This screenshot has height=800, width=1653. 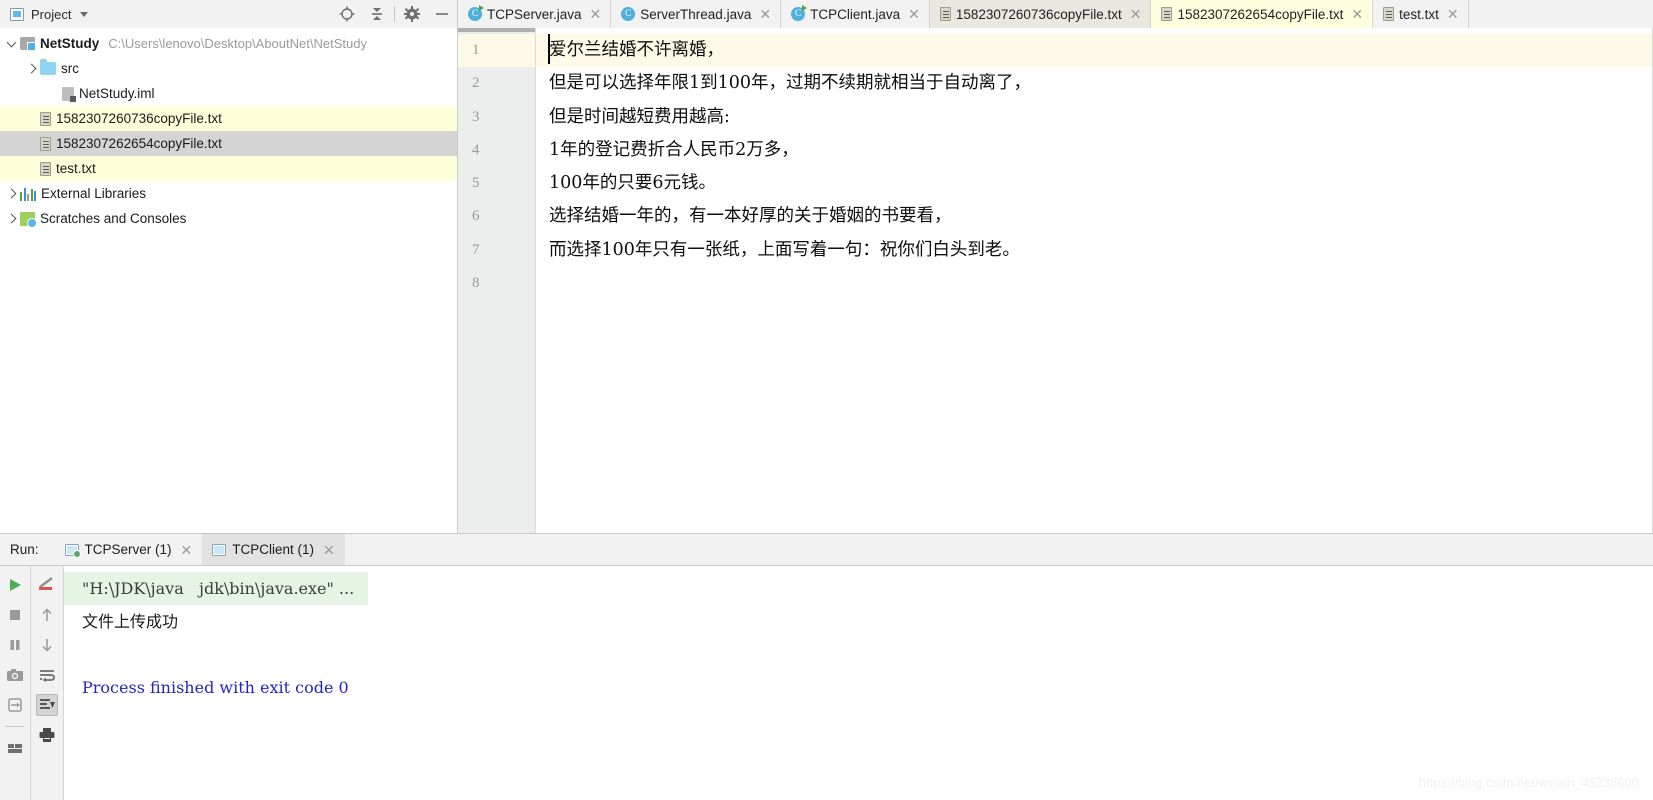 I want to click on scratches-icon, so click(x=28, y=219).